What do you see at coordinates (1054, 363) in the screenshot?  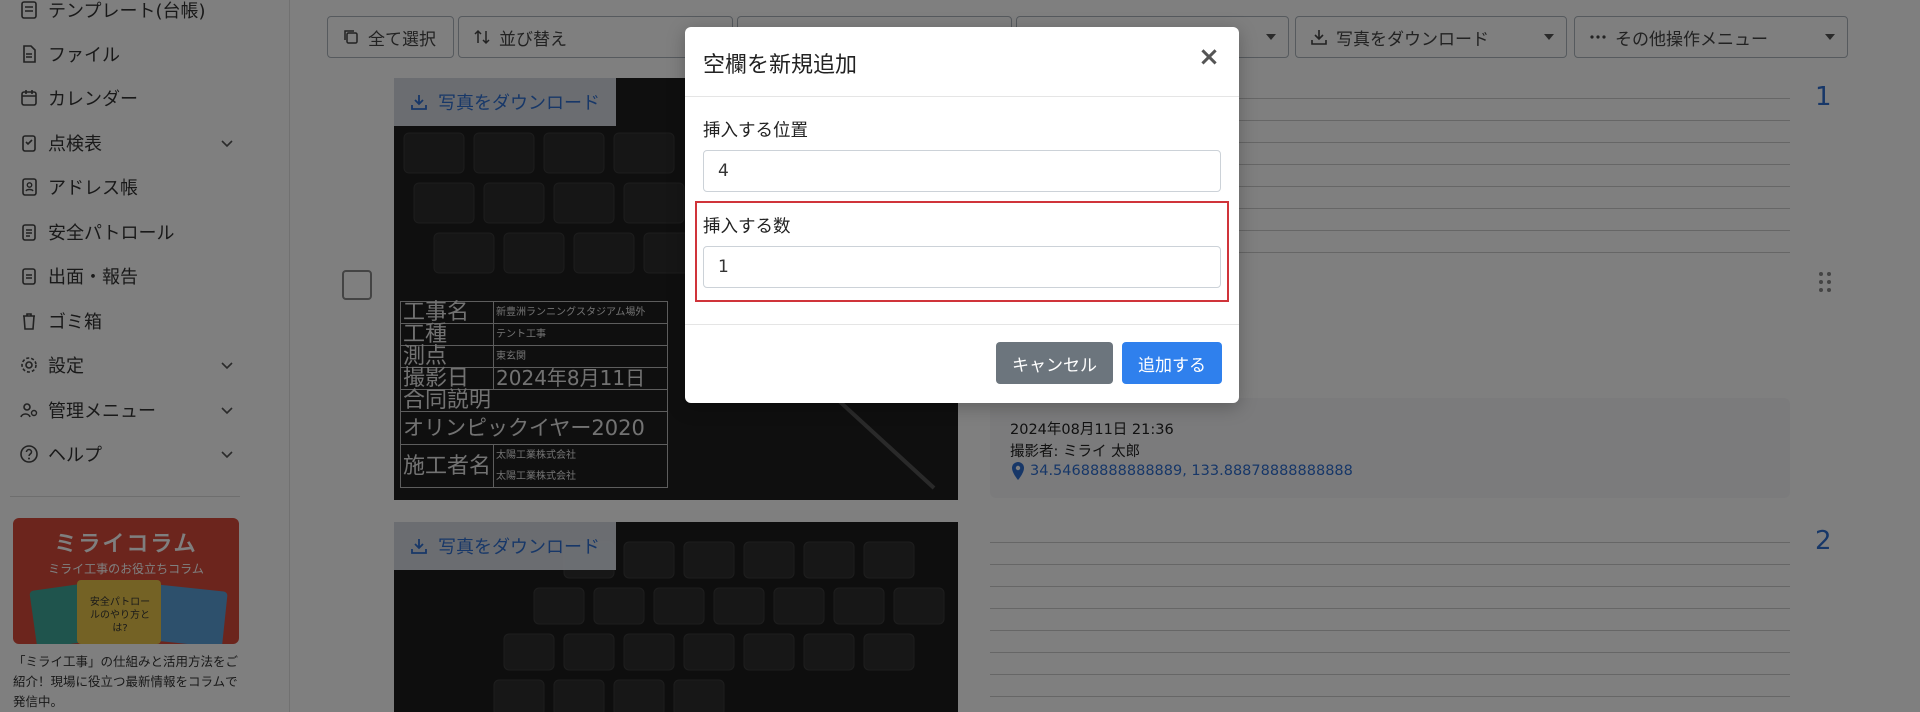 I see `cancel-button: キャンセル` at bounding box center [1054, 363].